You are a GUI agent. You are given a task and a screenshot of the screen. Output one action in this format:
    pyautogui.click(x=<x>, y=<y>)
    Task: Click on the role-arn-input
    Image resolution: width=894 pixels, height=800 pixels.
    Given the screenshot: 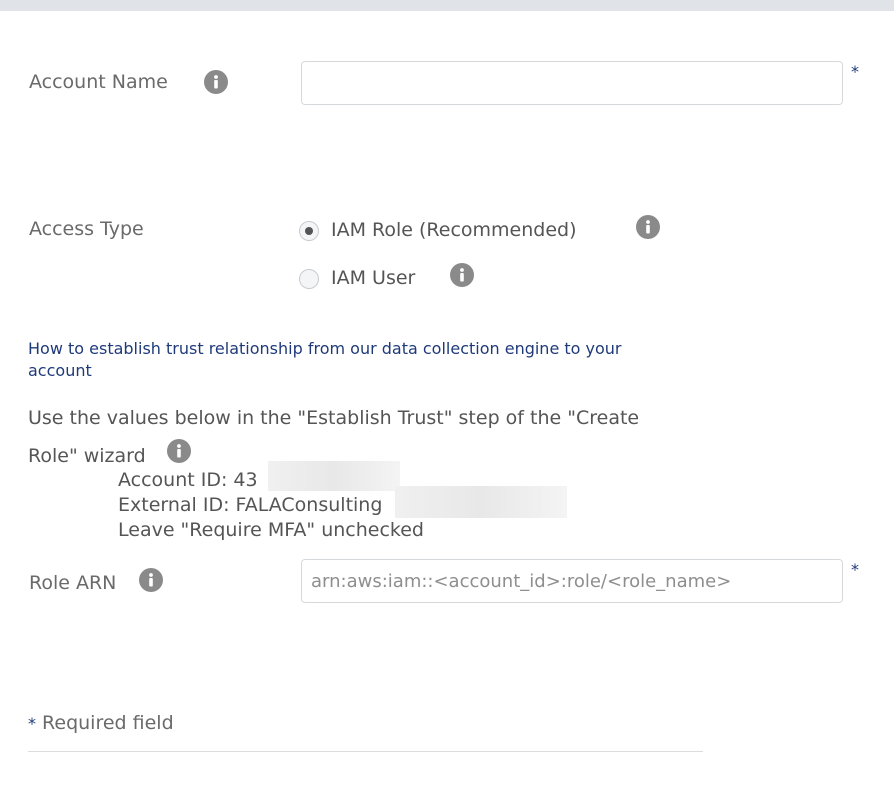 What is the action you would take?
    pyautogui.click(x=572, y=581)
    